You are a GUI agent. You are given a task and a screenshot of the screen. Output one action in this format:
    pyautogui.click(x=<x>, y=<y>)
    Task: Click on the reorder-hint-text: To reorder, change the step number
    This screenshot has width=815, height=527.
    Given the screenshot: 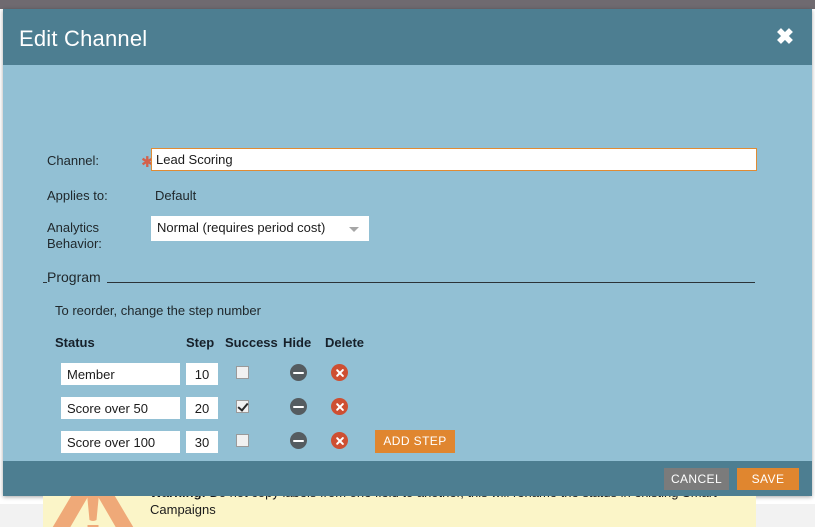 What is the action you would take?
    pyautogui.click(x=158, y=310)
    